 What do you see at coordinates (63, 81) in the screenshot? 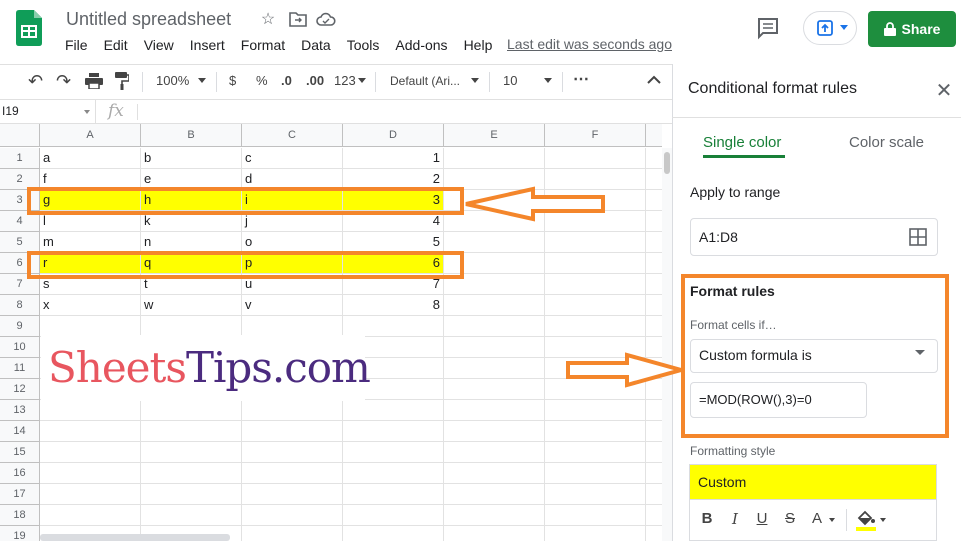
I see `redo-icon: ↷` at bounding box center [63, 81].